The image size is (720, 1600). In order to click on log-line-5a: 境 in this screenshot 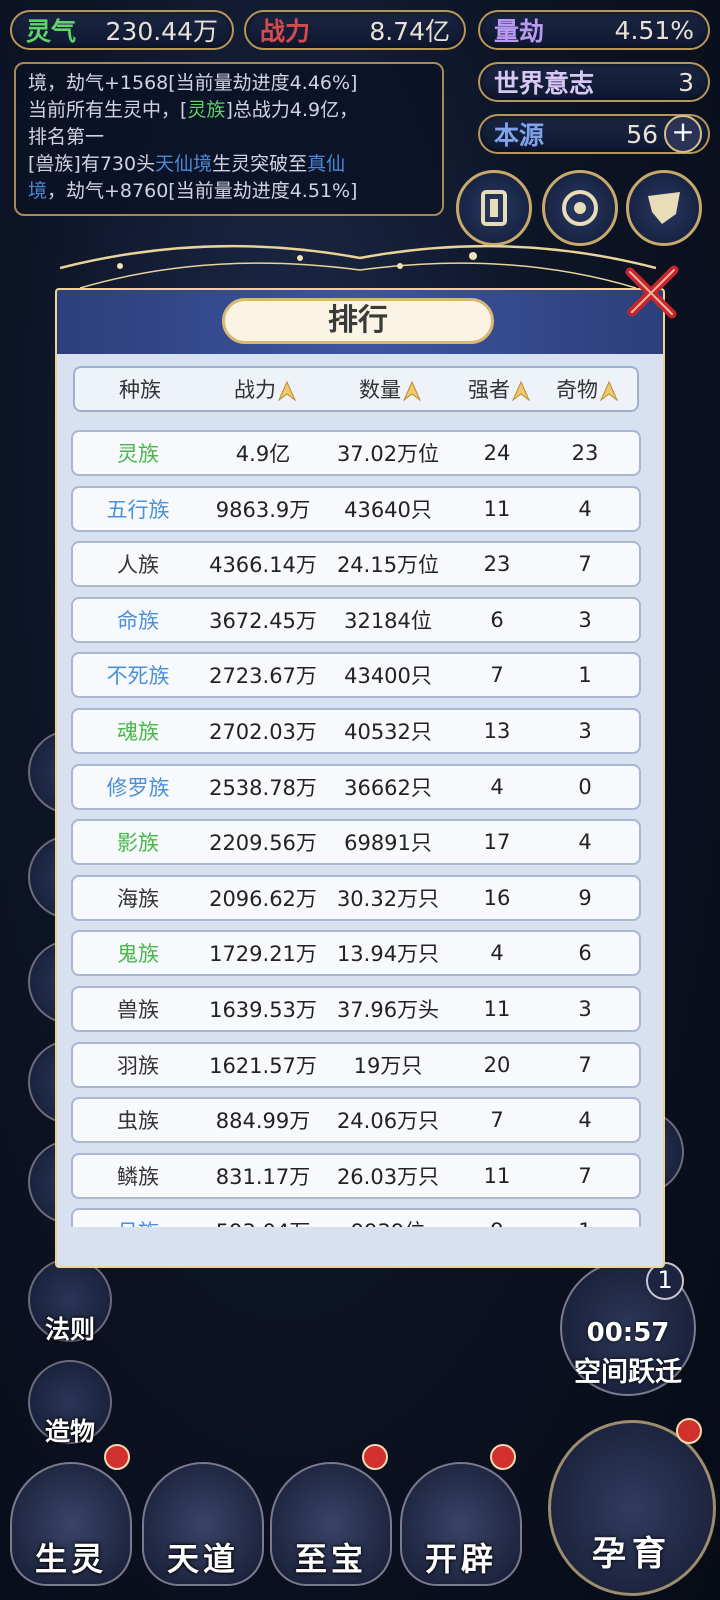, I will do `click(38, 191)`.